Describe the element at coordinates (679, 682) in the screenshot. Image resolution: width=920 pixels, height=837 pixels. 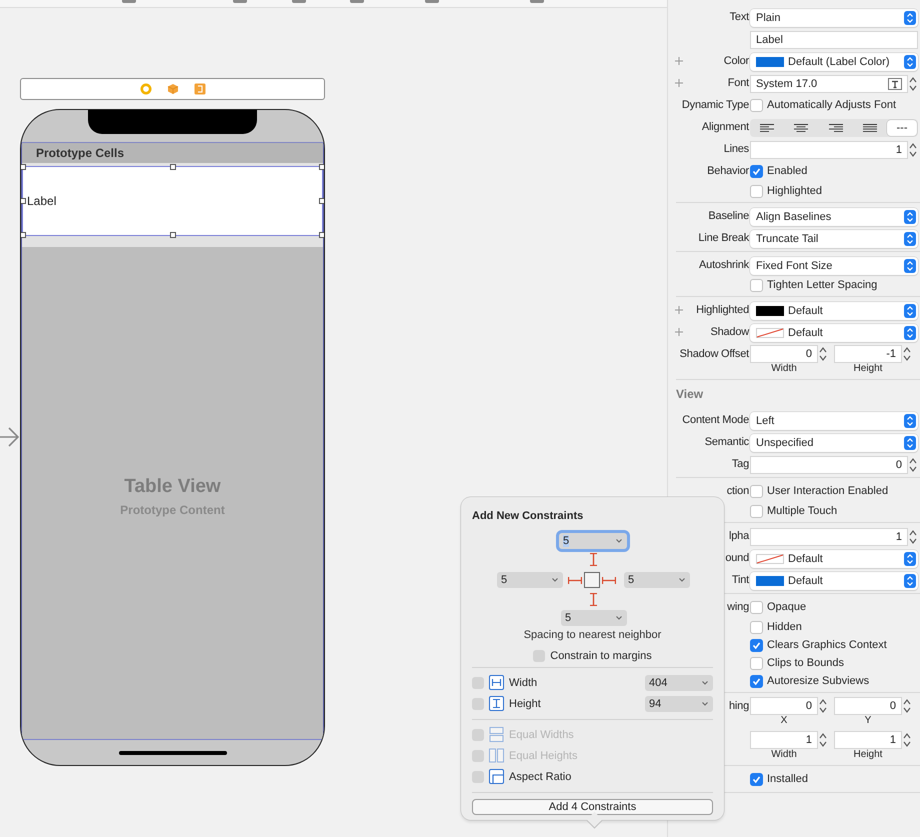
I see `size-combo-box: 404` at that location.